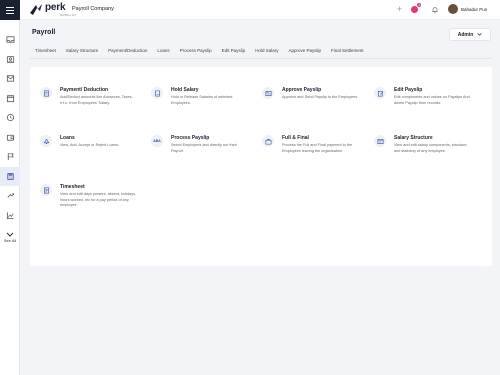 The width and height of the screenshot is (500, 375). What do you see at coordinates (10, 99) in the screenshot?
I see `calendar-icon` at bounding box center [10, 99].